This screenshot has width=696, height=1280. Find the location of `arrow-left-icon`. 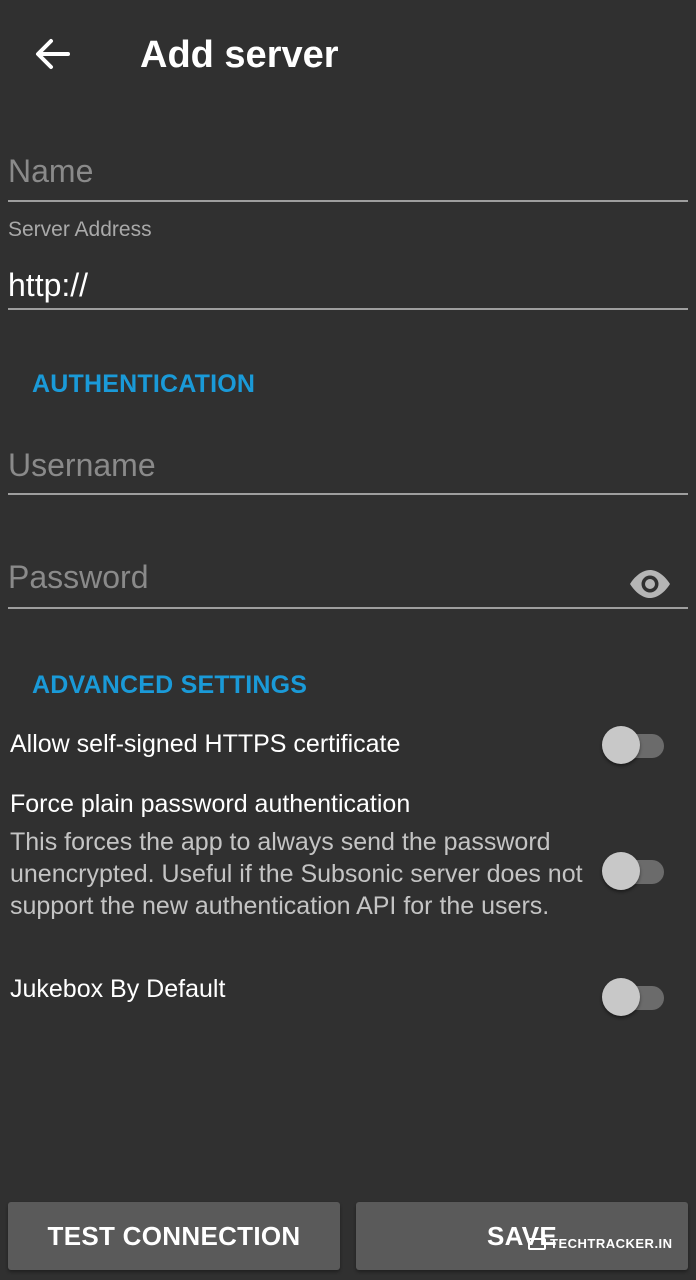

arrow-left-icon is located at coordinates (53, 54).